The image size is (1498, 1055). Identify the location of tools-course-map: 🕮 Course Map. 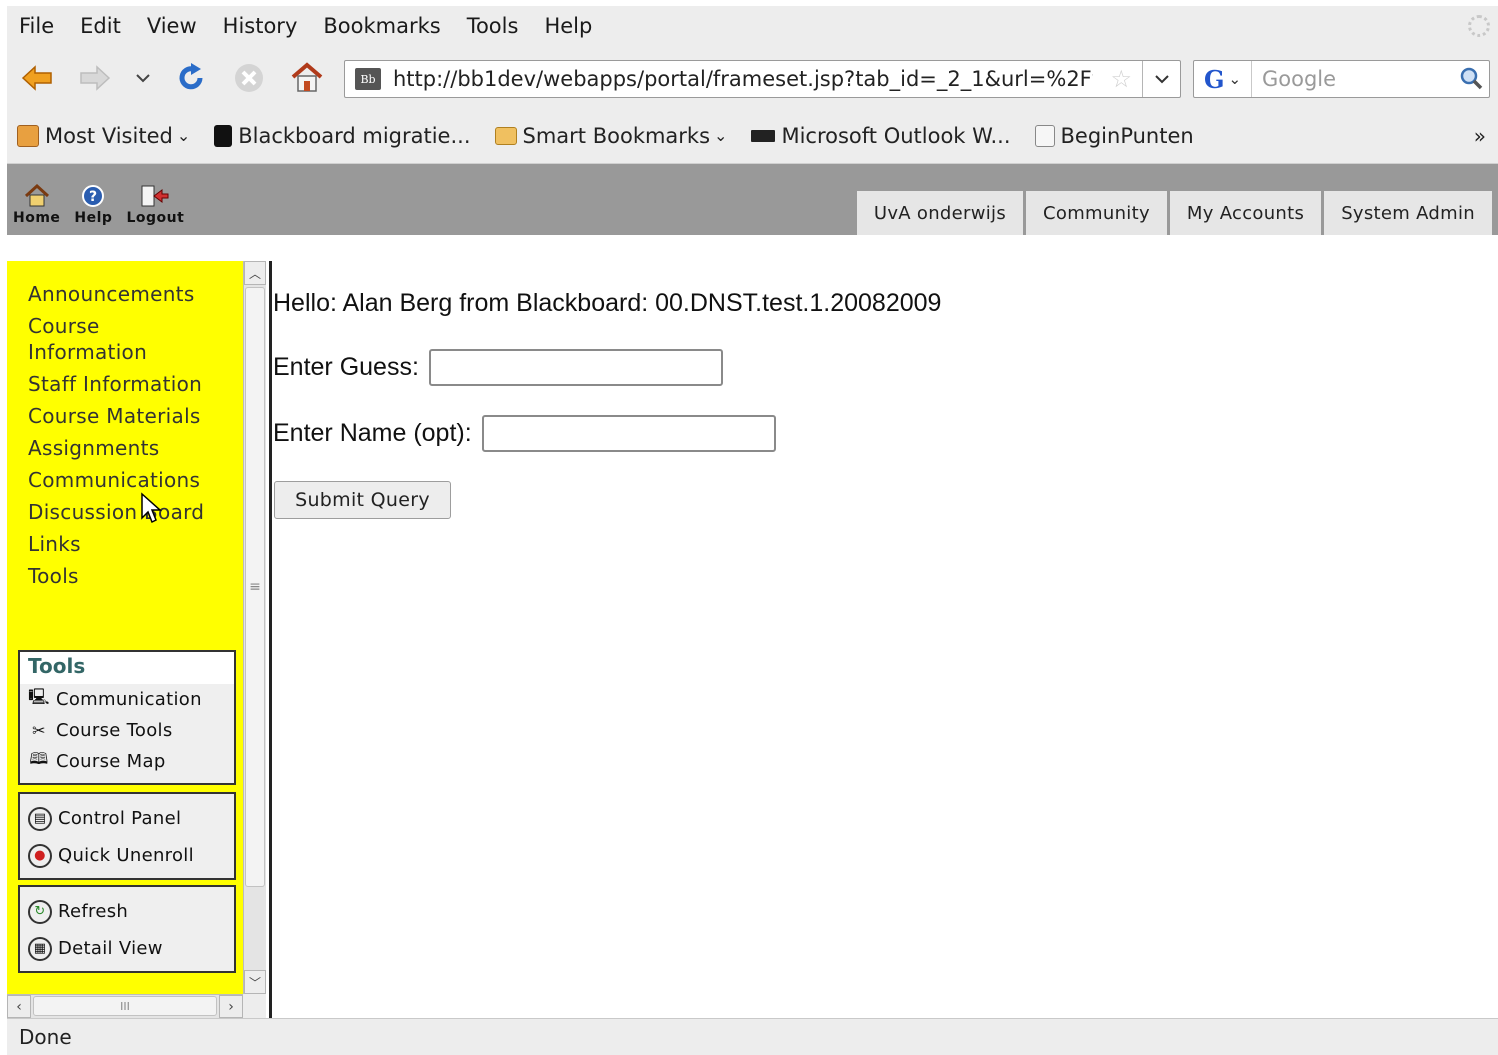
(127, 761).